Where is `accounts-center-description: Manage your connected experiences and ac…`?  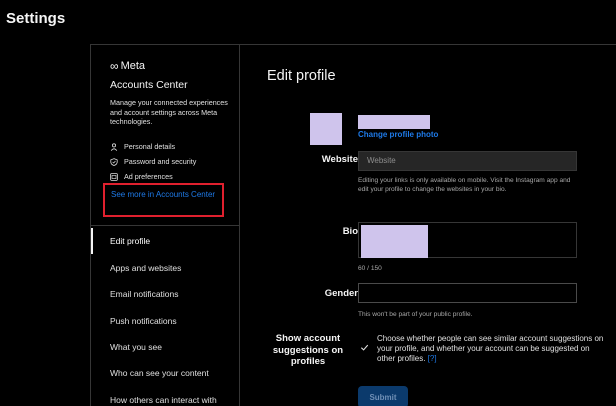 accounts-center-description: Manage your connected experiences and ac… is located at coordinates (169, 112).